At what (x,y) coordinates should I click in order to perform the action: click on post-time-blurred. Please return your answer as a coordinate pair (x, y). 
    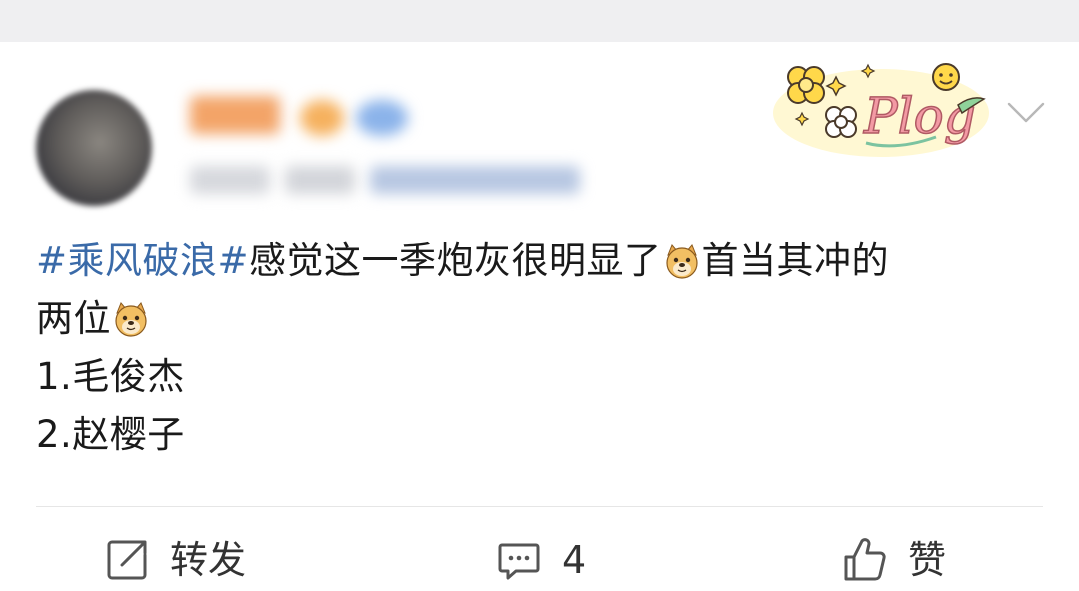
    Looking at the image, I should click on (230, 180).